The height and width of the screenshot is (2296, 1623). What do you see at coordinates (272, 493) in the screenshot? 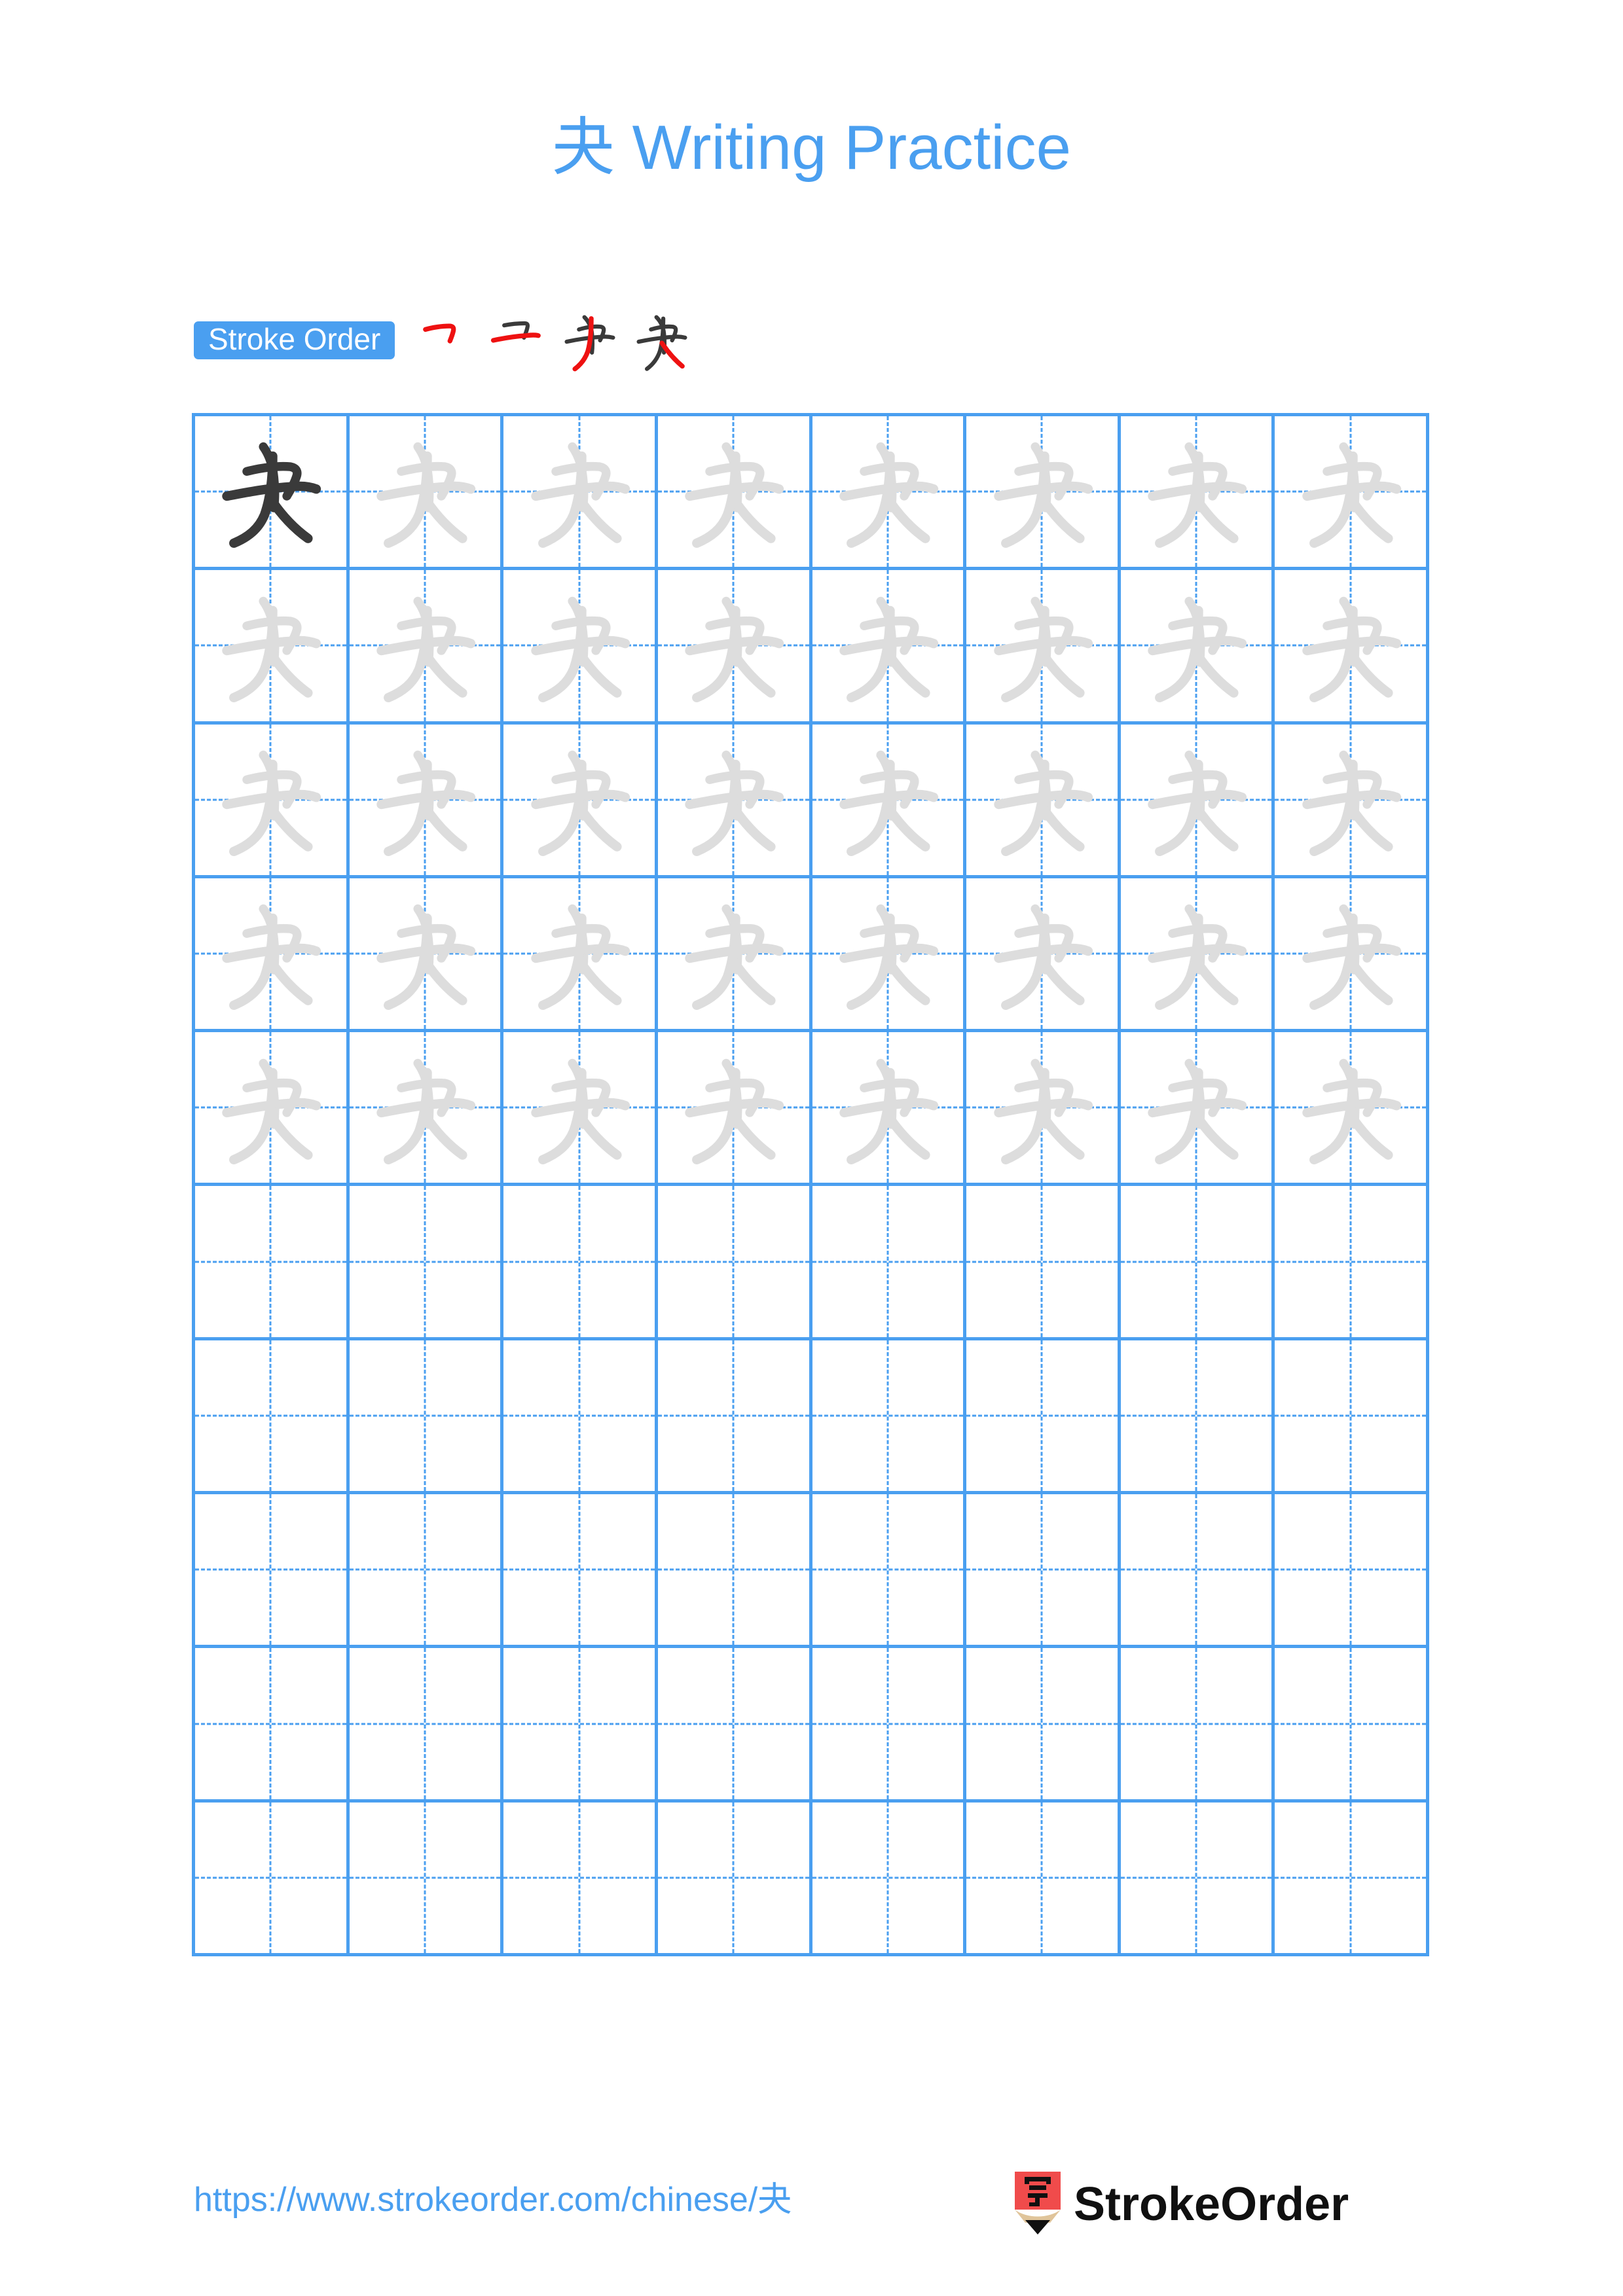
I see `practice-cell-model` at bounding box center [272, 493].